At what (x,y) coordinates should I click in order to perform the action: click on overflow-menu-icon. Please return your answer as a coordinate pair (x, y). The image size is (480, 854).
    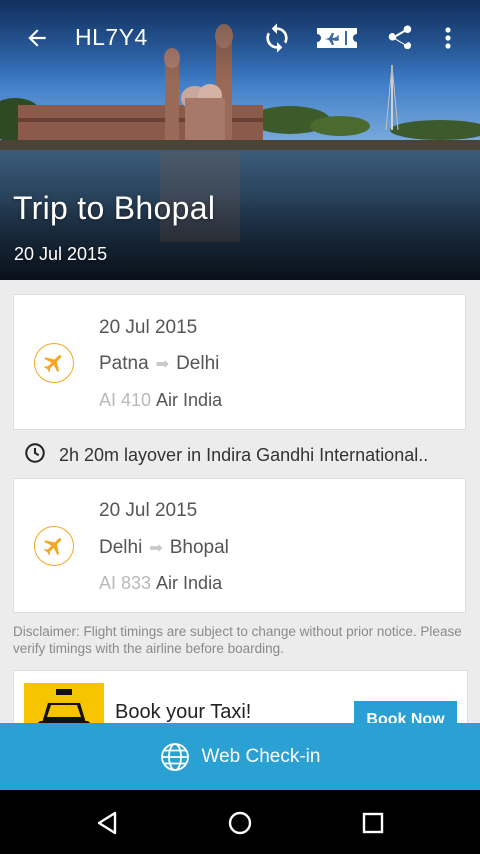
    Looking at the image, I should click on (448, 38).